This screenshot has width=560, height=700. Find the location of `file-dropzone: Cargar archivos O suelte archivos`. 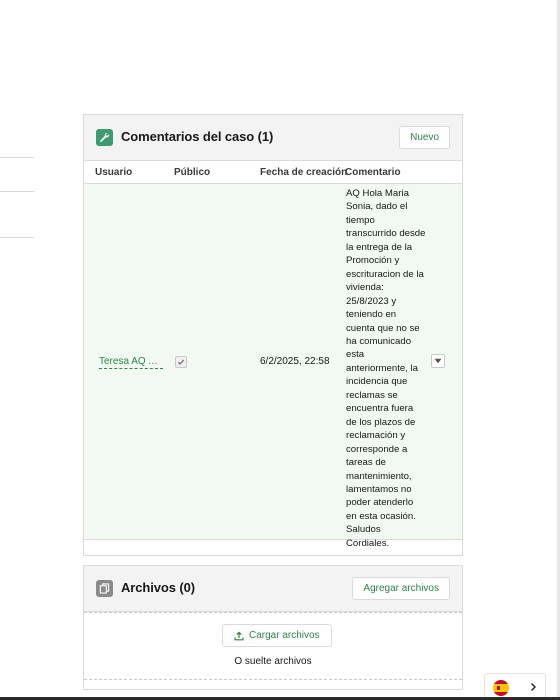

file-dropzone: Cargar archivos O suelte archivos is located at coordinates (273, 646).